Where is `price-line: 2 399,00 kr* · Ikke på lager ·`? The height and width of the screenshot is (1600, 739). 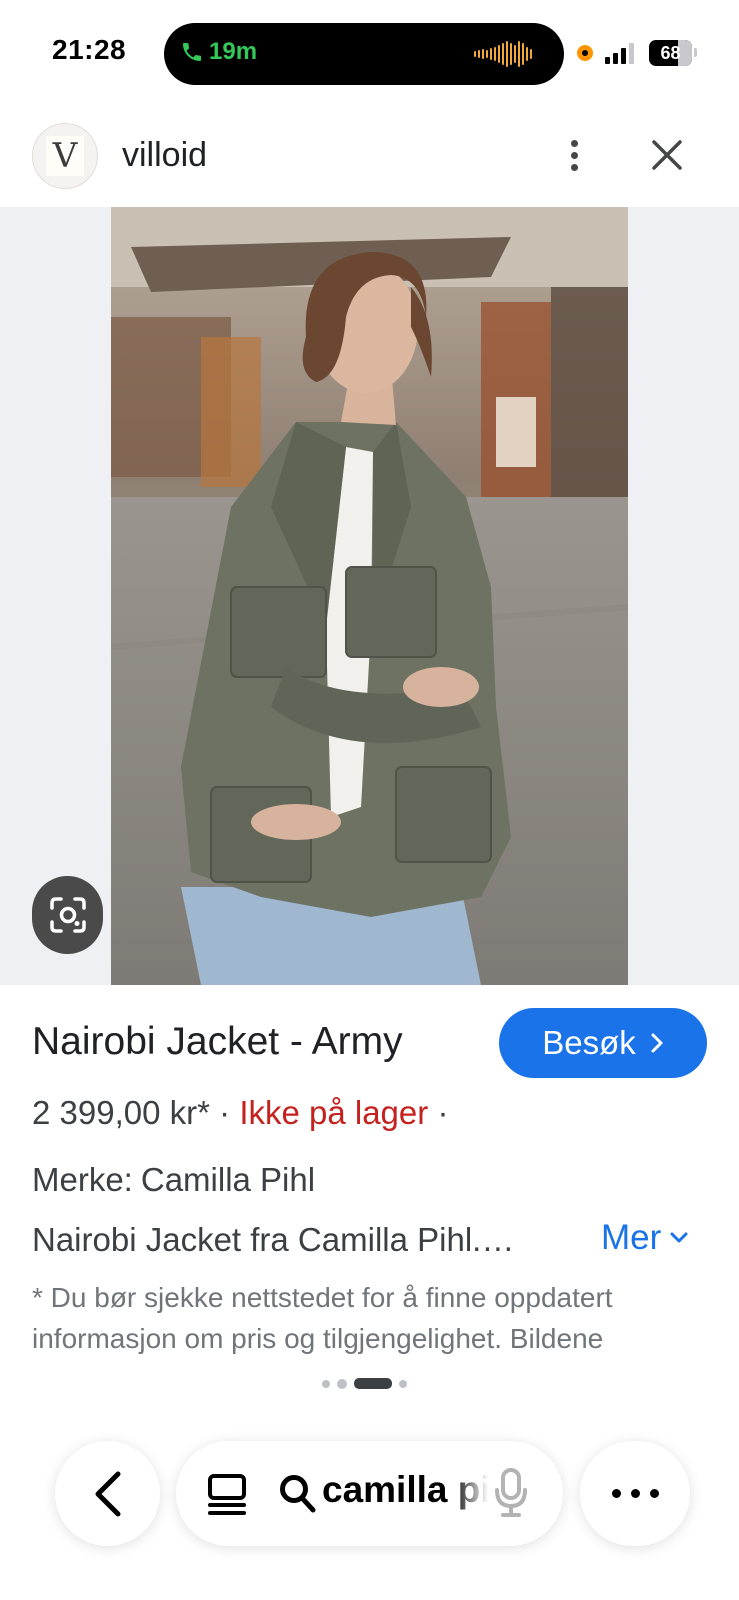 price-line: 2 399,00 kr* · Ikke på lager · is located at coordinates (240, 1113).